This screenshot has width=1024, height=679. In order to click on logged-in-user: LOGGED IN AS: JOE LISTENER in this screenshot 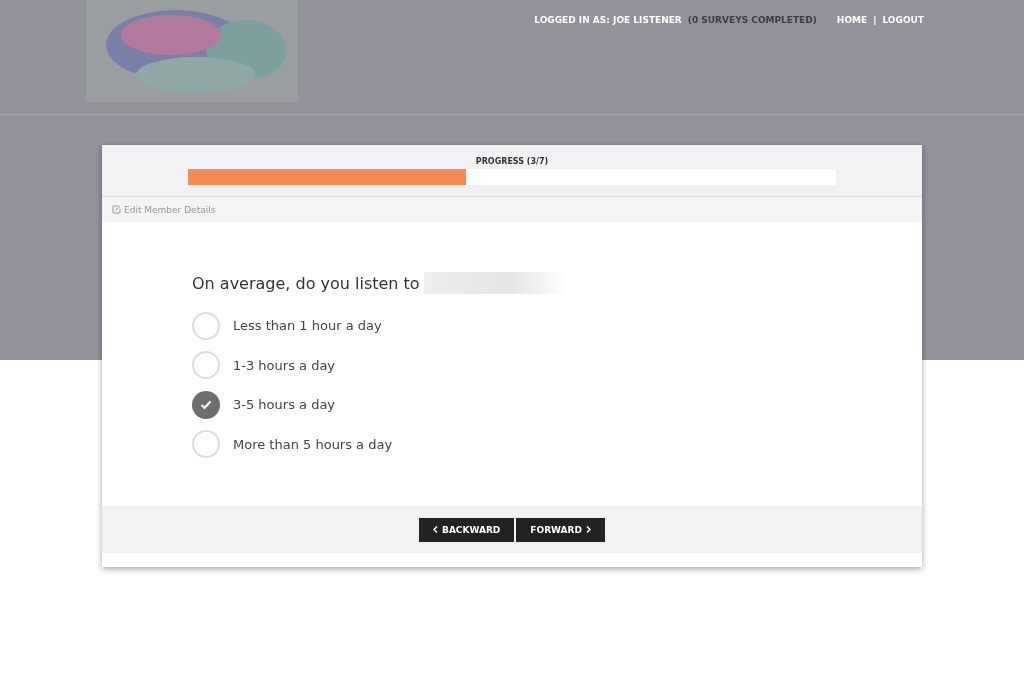, I will do `click(608, 20)`.